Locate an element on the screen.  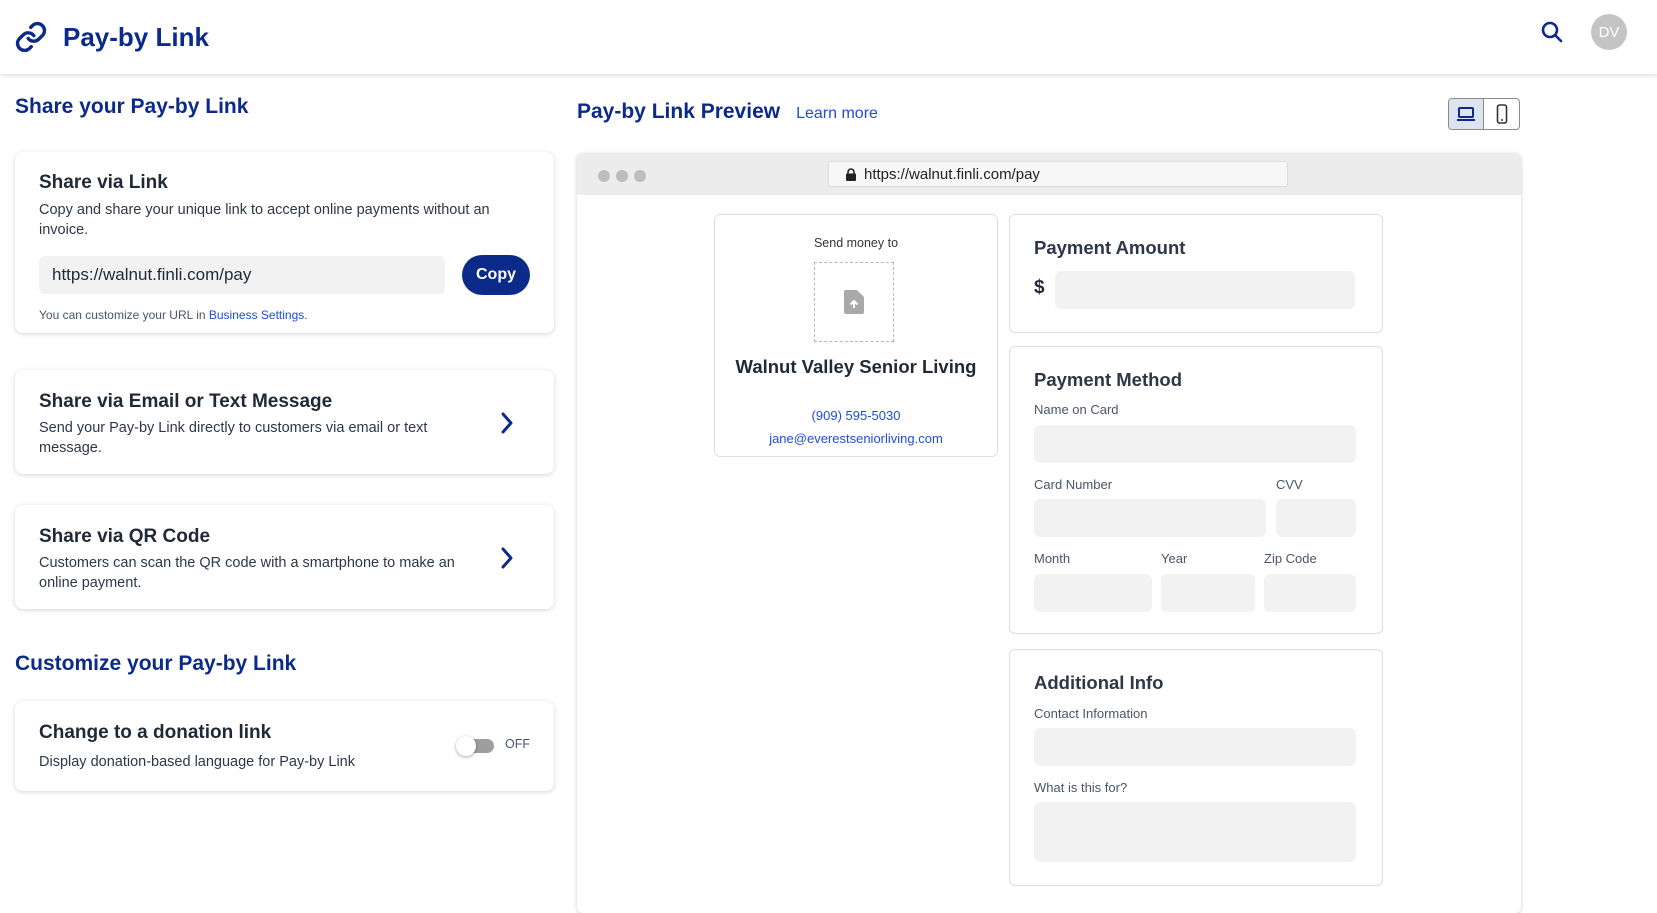
file-upload-icon is located at coordinates (854, 302).